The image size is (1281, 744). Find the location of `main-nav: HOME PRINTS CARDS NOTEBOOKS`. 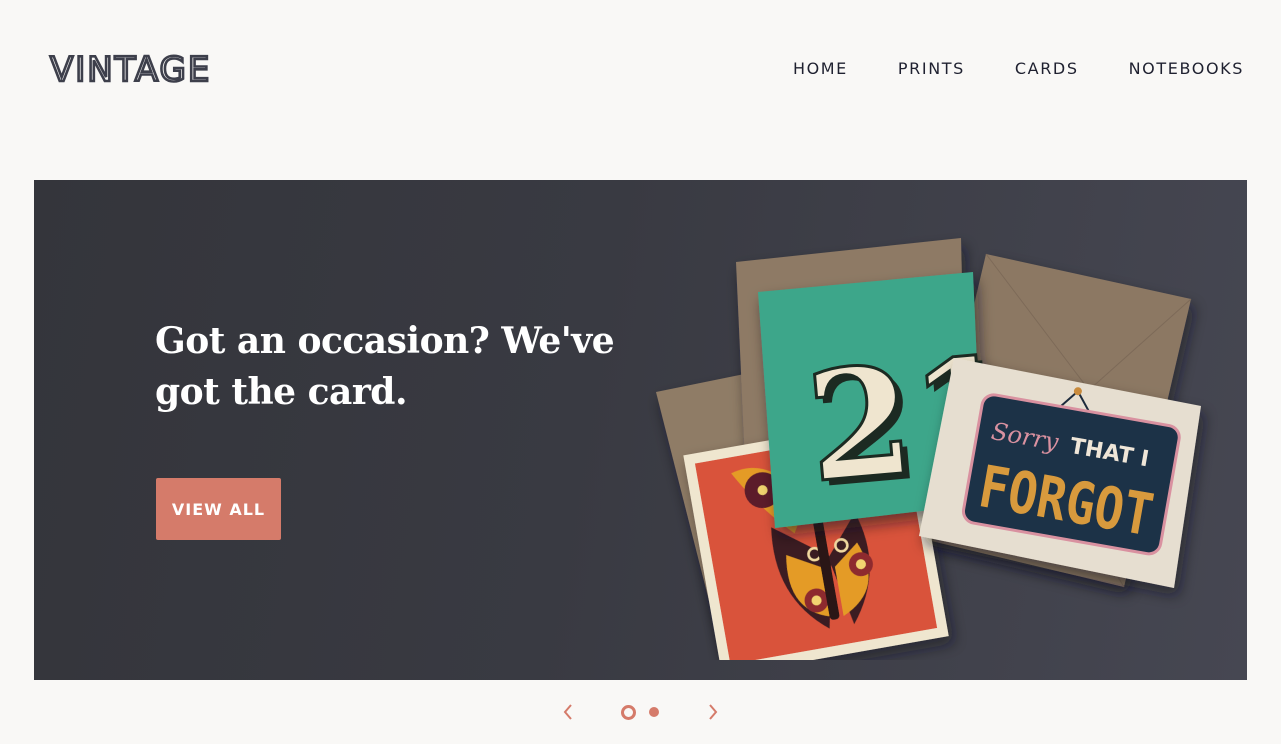

main-nav: HOME PRINTS CARDS NOTEBOOKS is located at coordinates (1018, 69).